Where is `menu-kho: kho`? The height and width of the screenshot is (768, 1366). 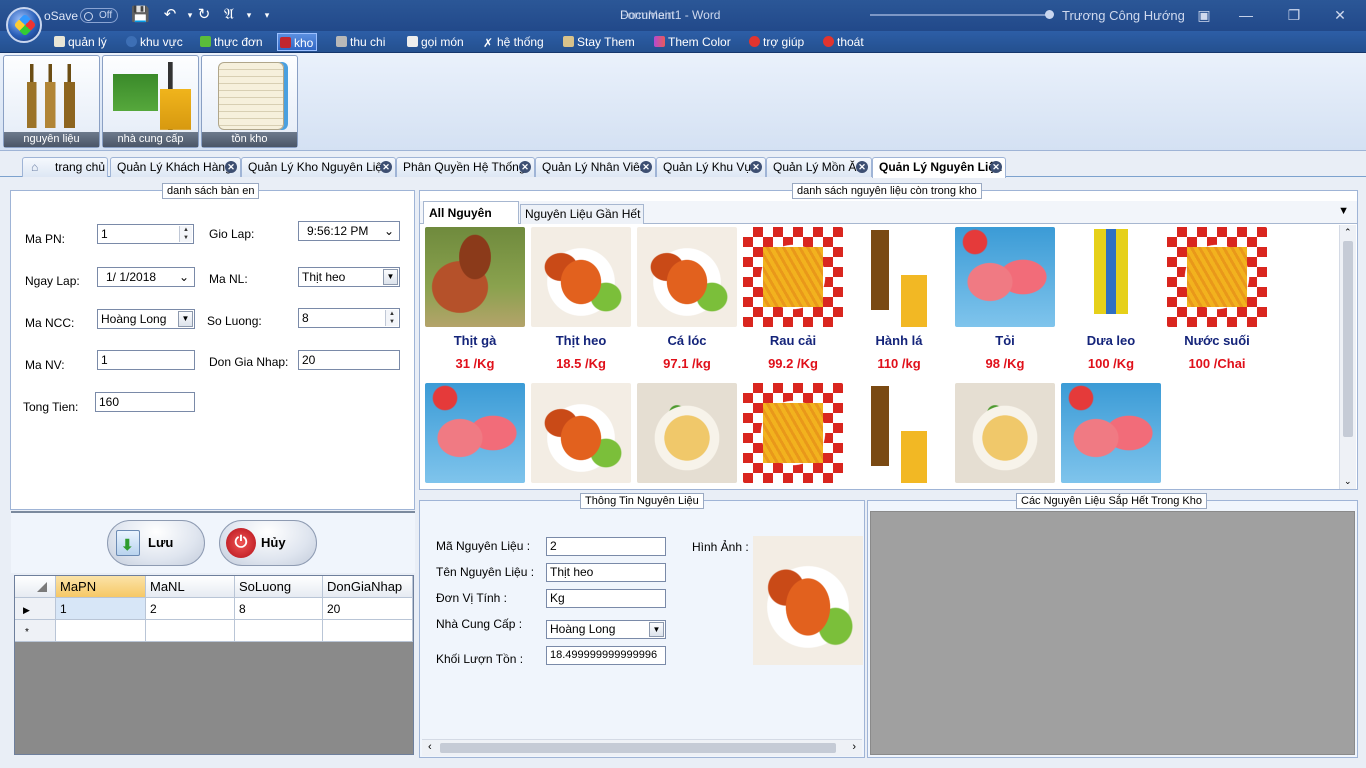 menu-kho: kho is located at coordinates (297, 42).